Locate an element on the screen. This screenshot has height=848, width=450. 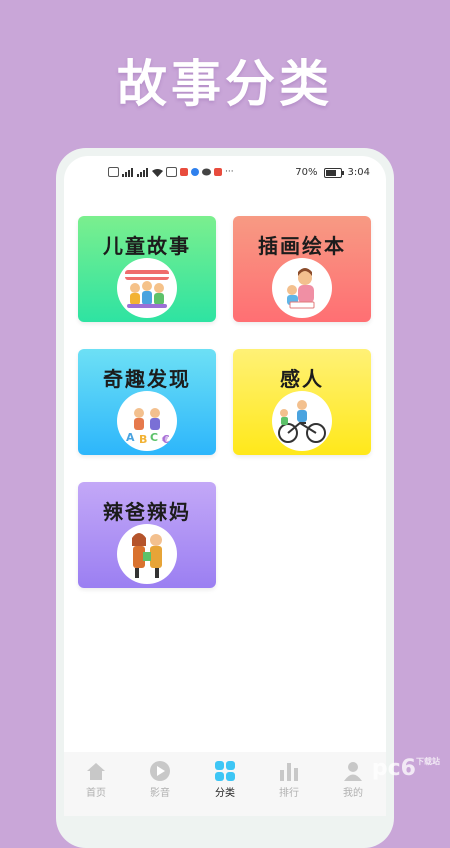
category-card-picture-books: 插画绘本 is located at coordinates (302, 269).